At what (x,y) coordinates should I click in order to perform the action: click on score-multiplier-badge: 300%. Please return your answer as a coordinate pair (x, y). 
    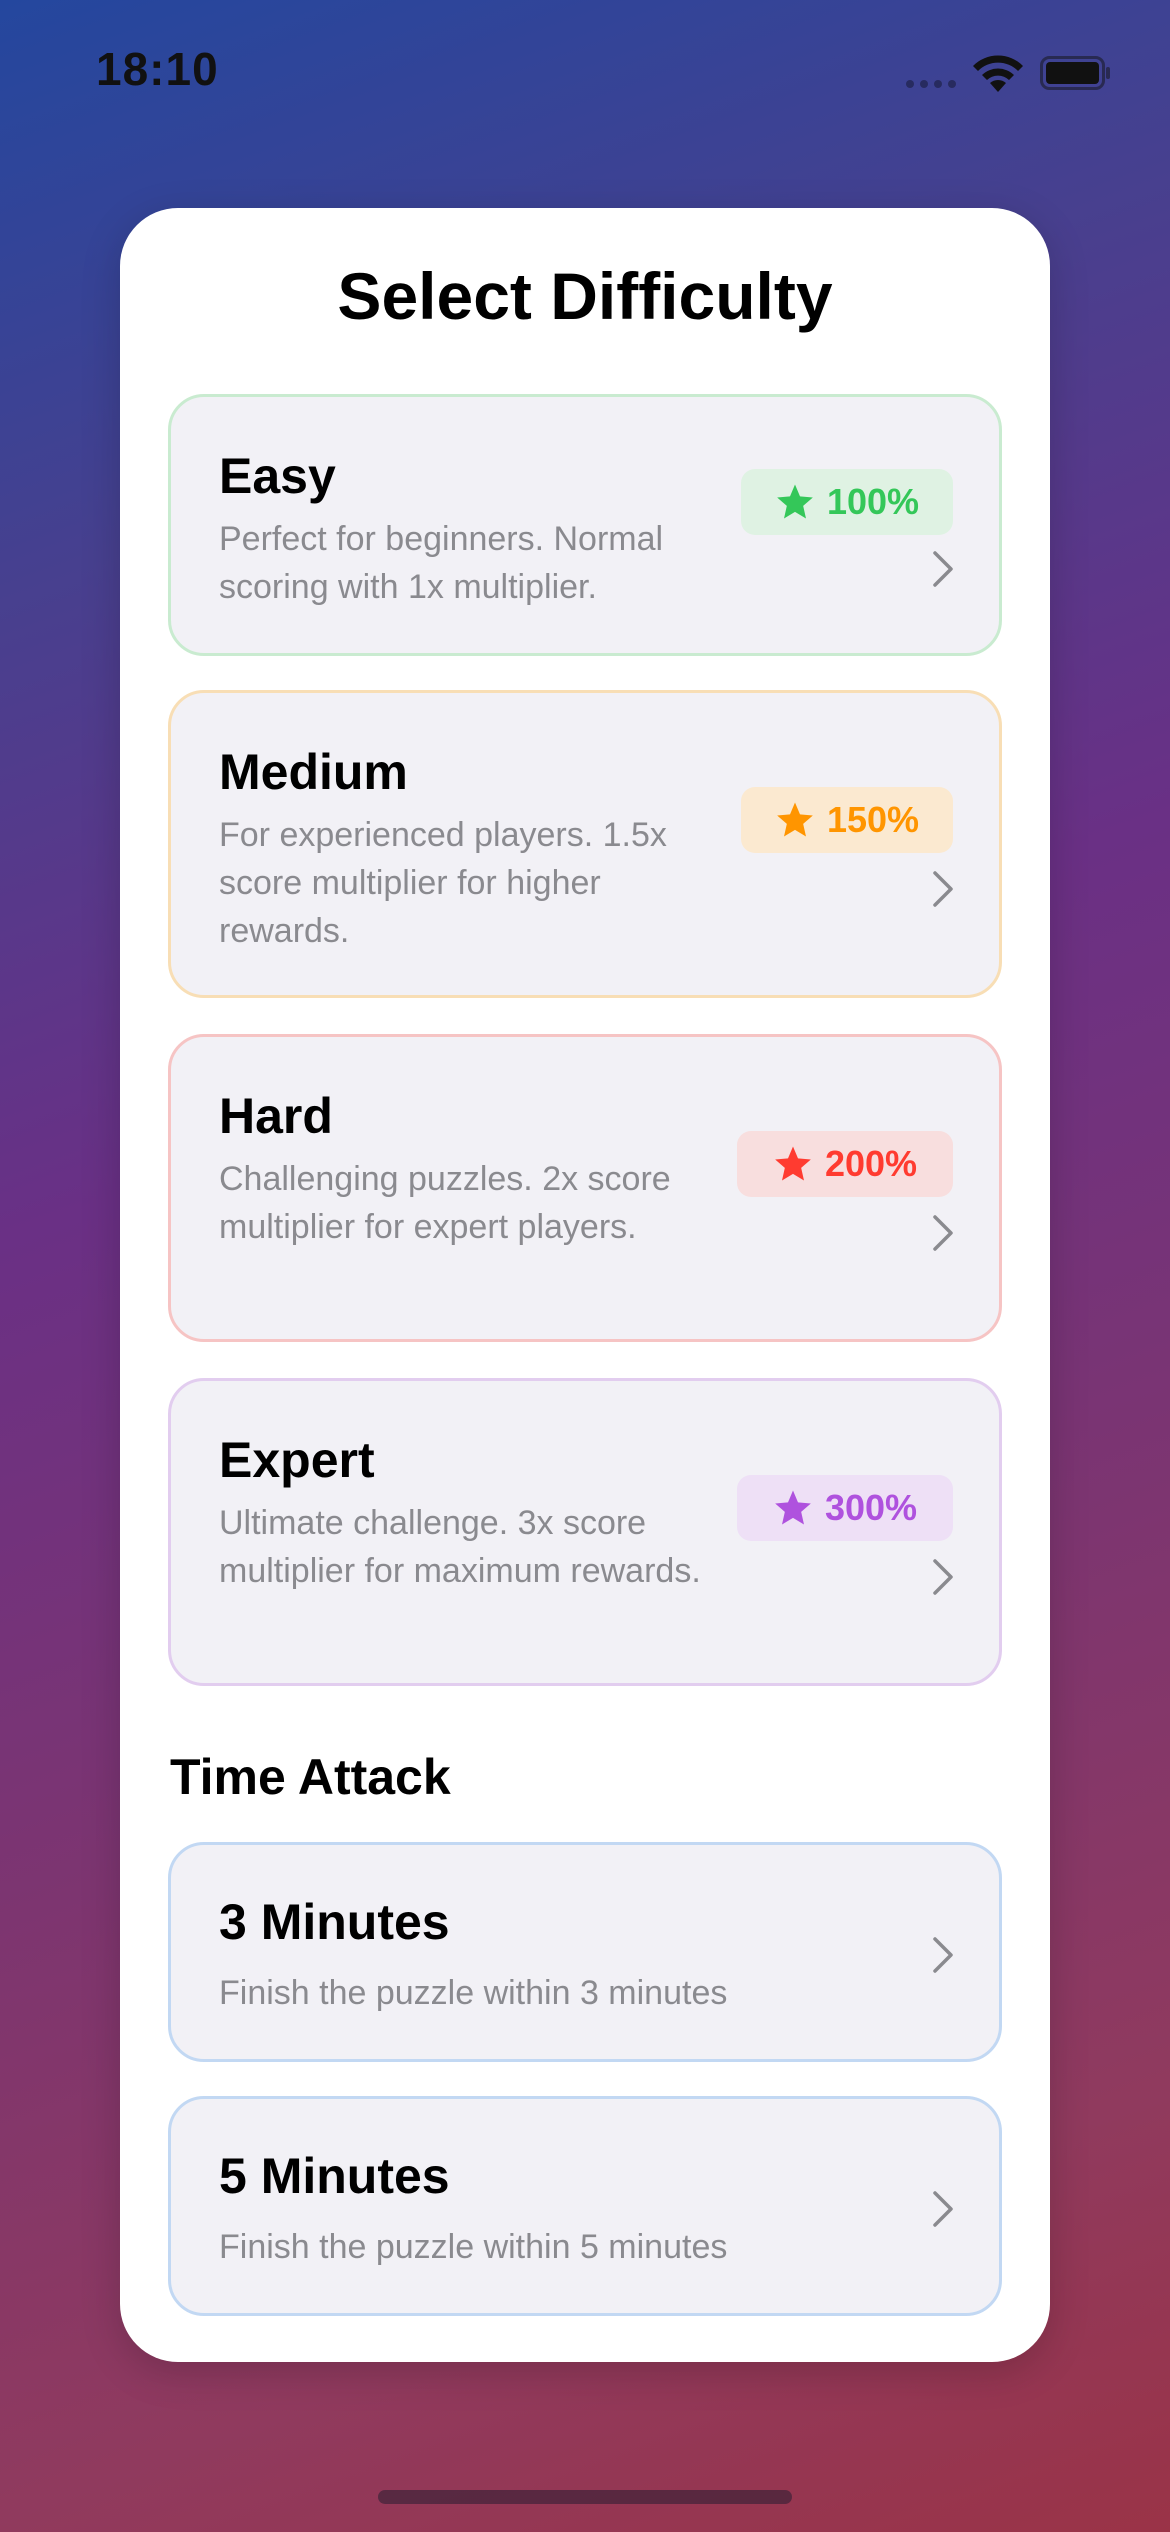
    Looking at the image, I should click on (845, 1508).